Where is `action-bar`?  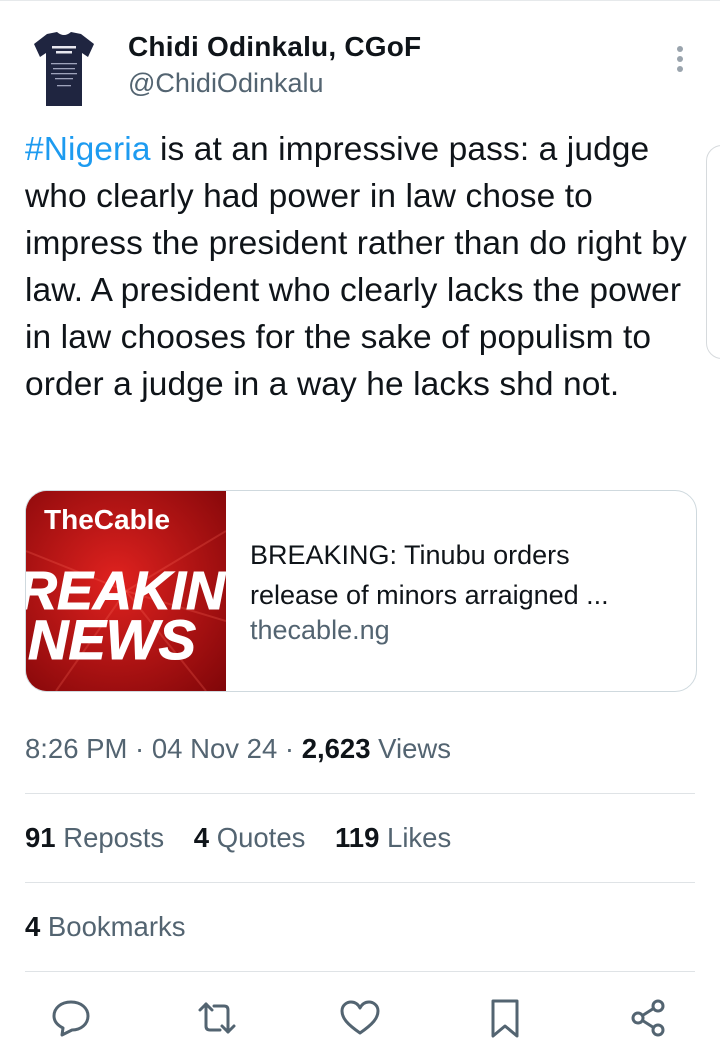
action-bar is located at coordinates (360, 1020).